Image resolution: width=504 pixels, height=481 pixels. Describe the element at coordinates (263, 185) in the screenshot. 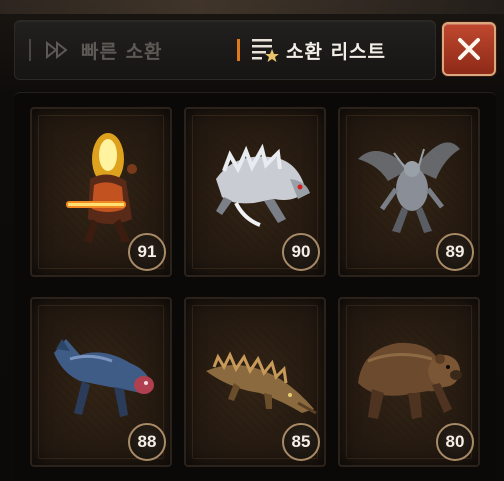

I see `white-wolf-icon` at that location.